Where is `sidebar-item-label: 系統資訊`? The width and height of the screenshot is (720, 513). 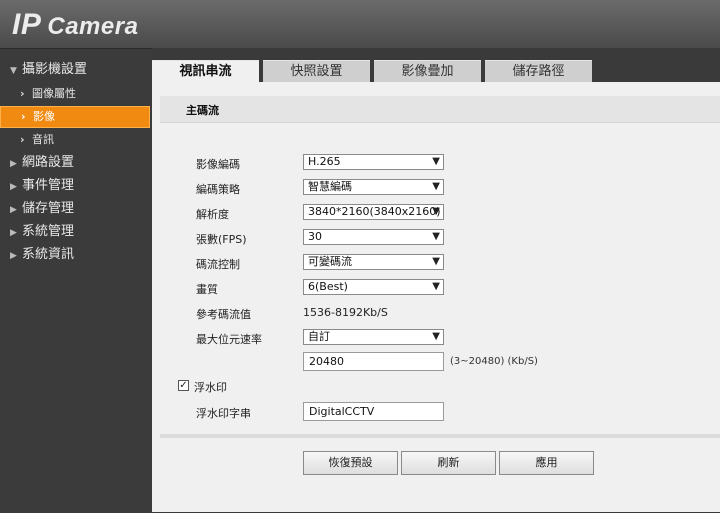 sidebar-item-label: 系統資訊 is located at coordinates (48, 254).